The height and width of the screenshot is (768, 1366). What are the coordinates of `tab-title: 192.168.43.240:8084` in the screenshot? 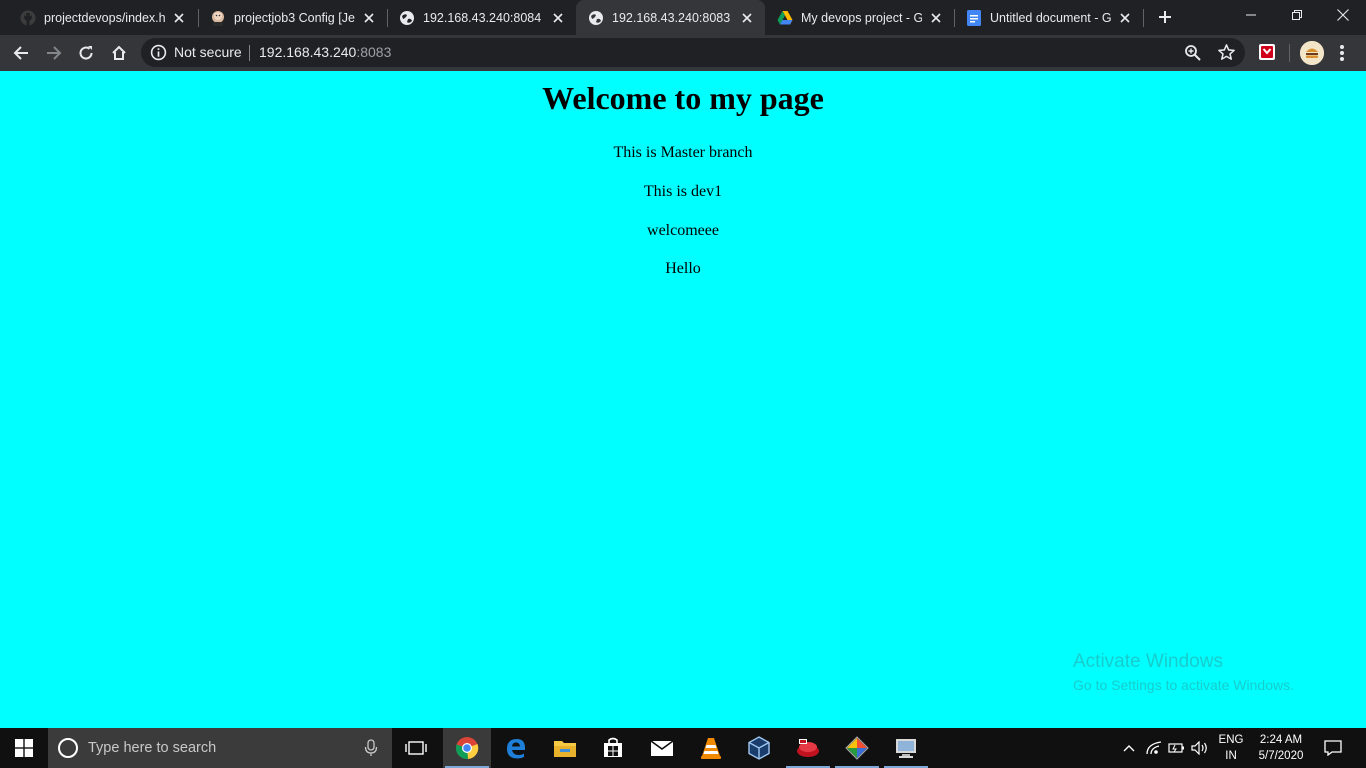 It's located at (482, 17).